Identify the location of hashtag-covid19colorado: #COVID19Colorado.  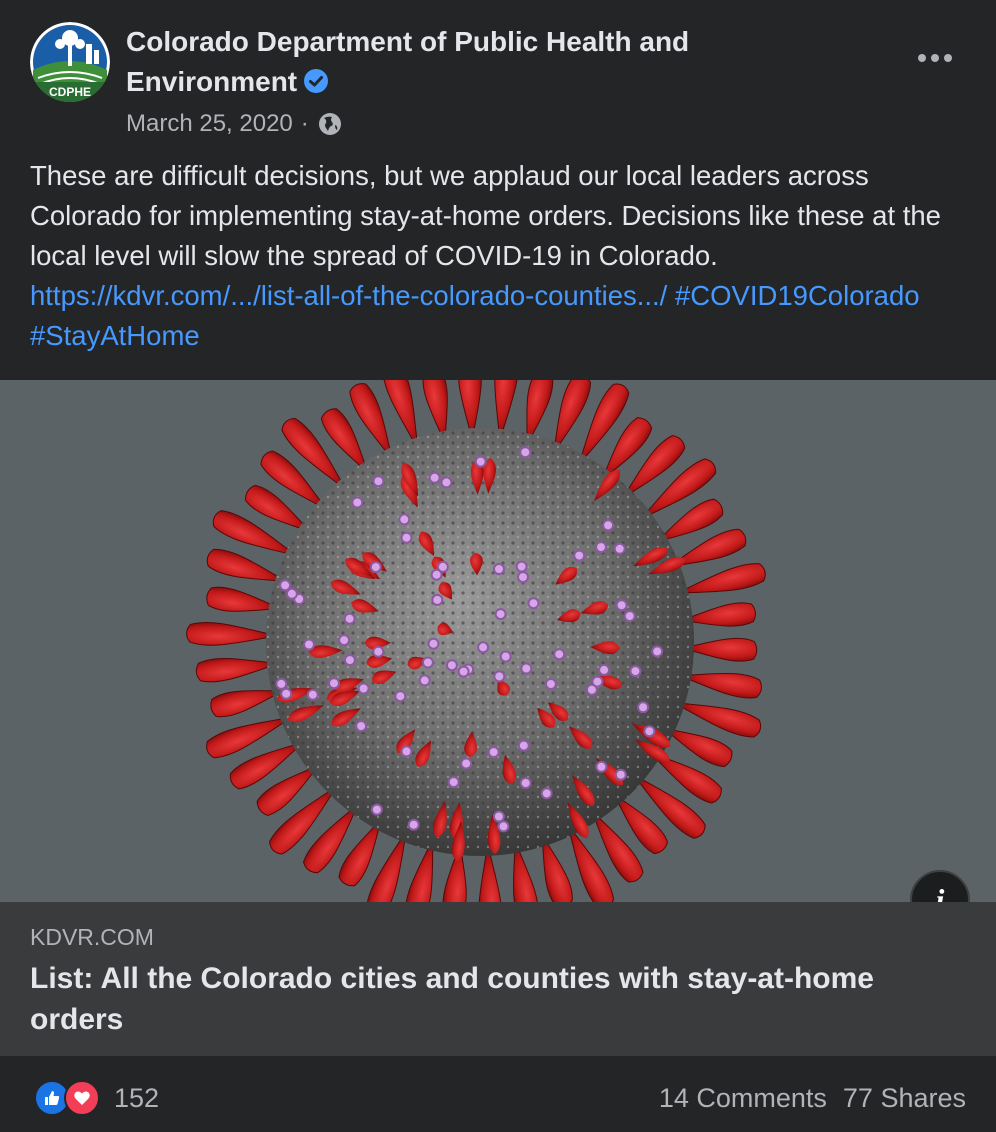
(797, 295).